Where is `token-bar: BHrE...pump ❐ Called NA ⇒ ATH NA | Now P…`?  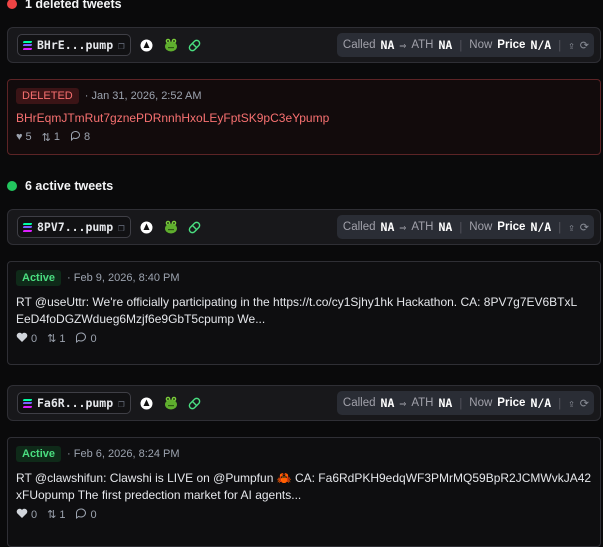 token-bar: BHrE...pump ❐ Called NA ⇒ ATH NA | Now P… is located at coordinates (304, 45).